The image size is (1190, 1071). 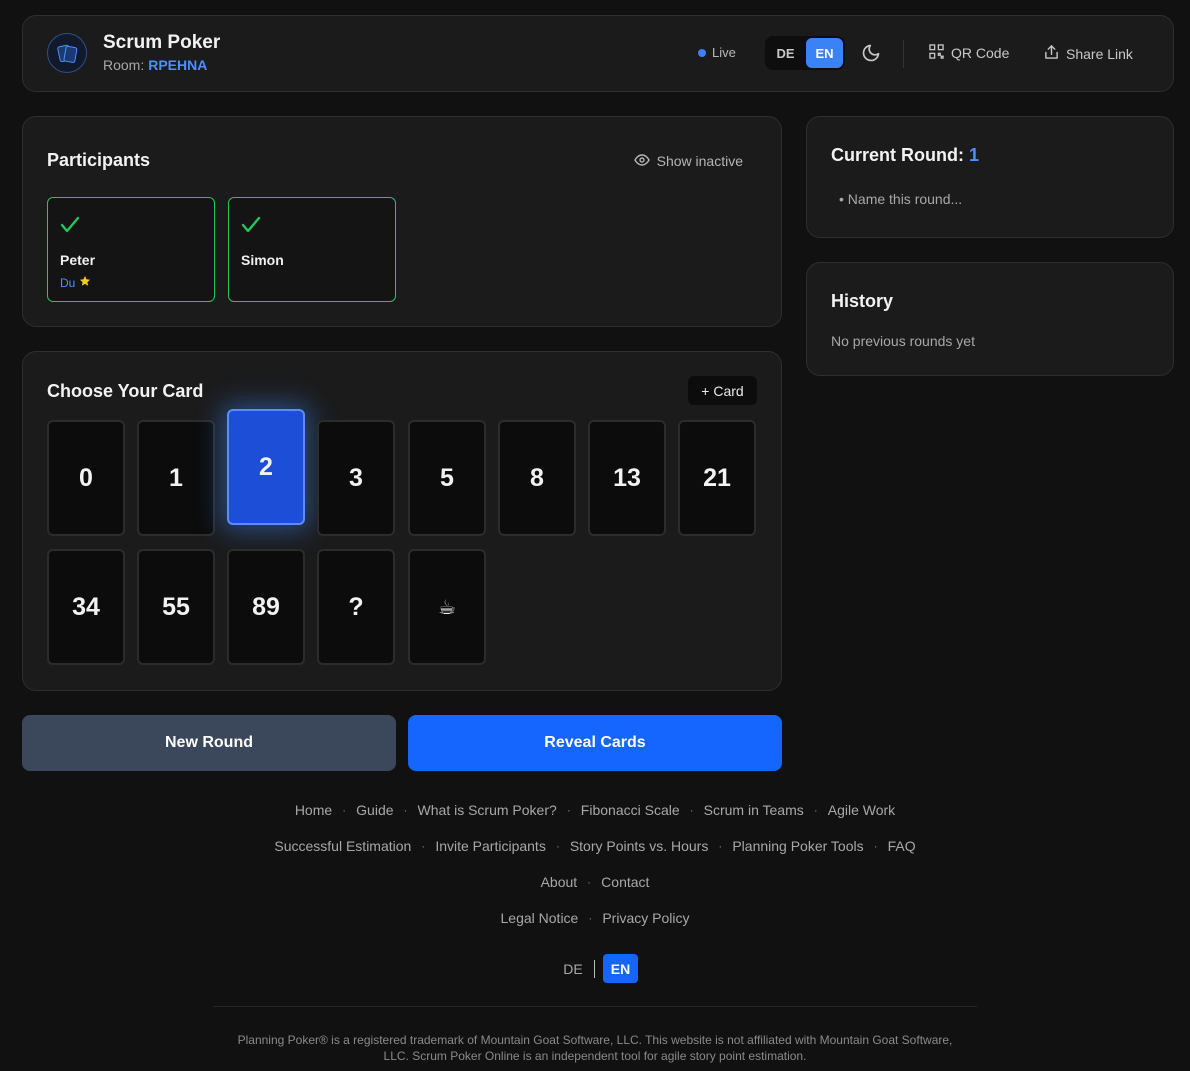 What do you see at coordinates (862, 301) in the screenshot?
I see `history-title: History` at bounding box center [862, 301].